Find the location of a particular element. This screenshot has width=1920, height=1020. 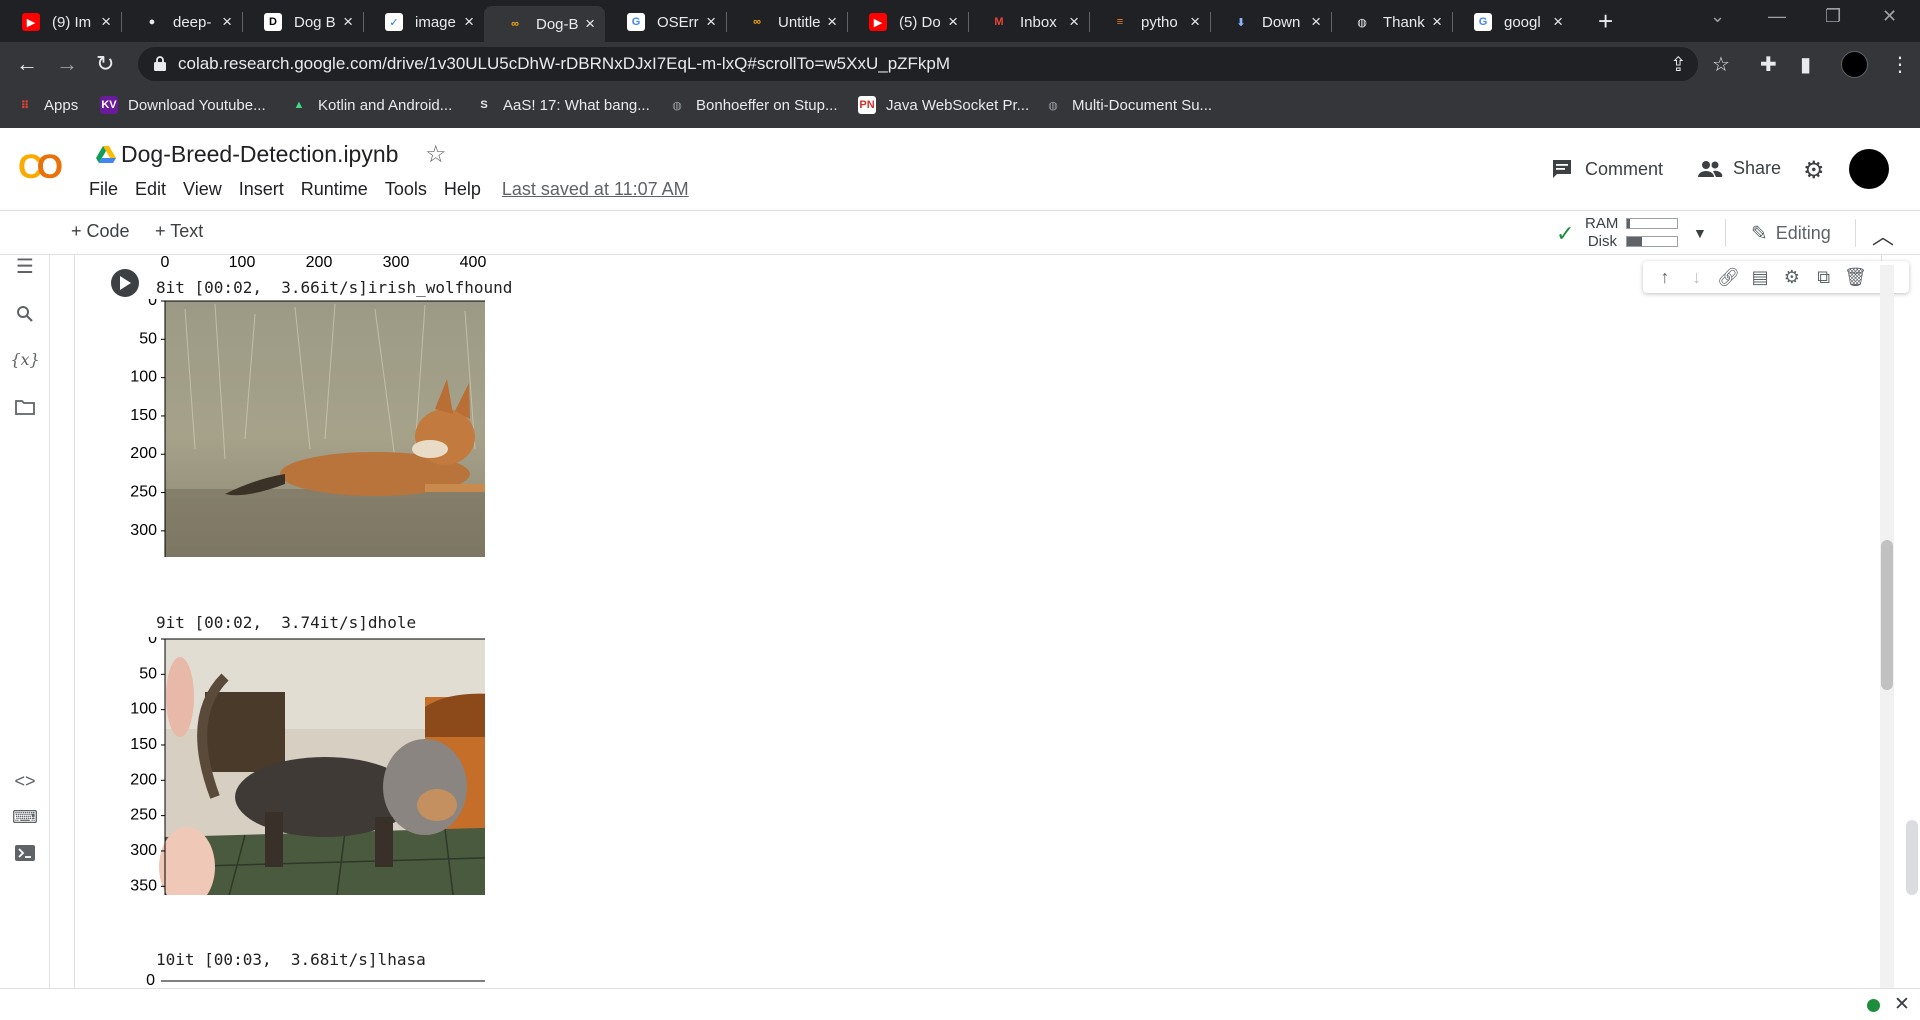

browser-tab: ∞ Untitle × is located at coordinates (786, 22).